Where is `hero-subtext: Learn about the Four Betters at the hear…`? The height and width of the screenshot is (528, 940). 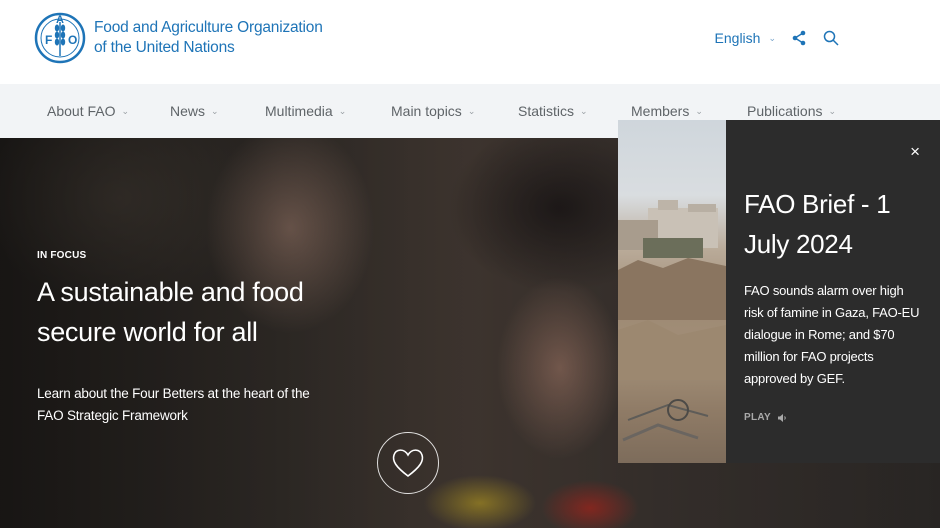
hero-subtext: Learn about the Four Betters at the hear… is located at coordinates (187, 405).